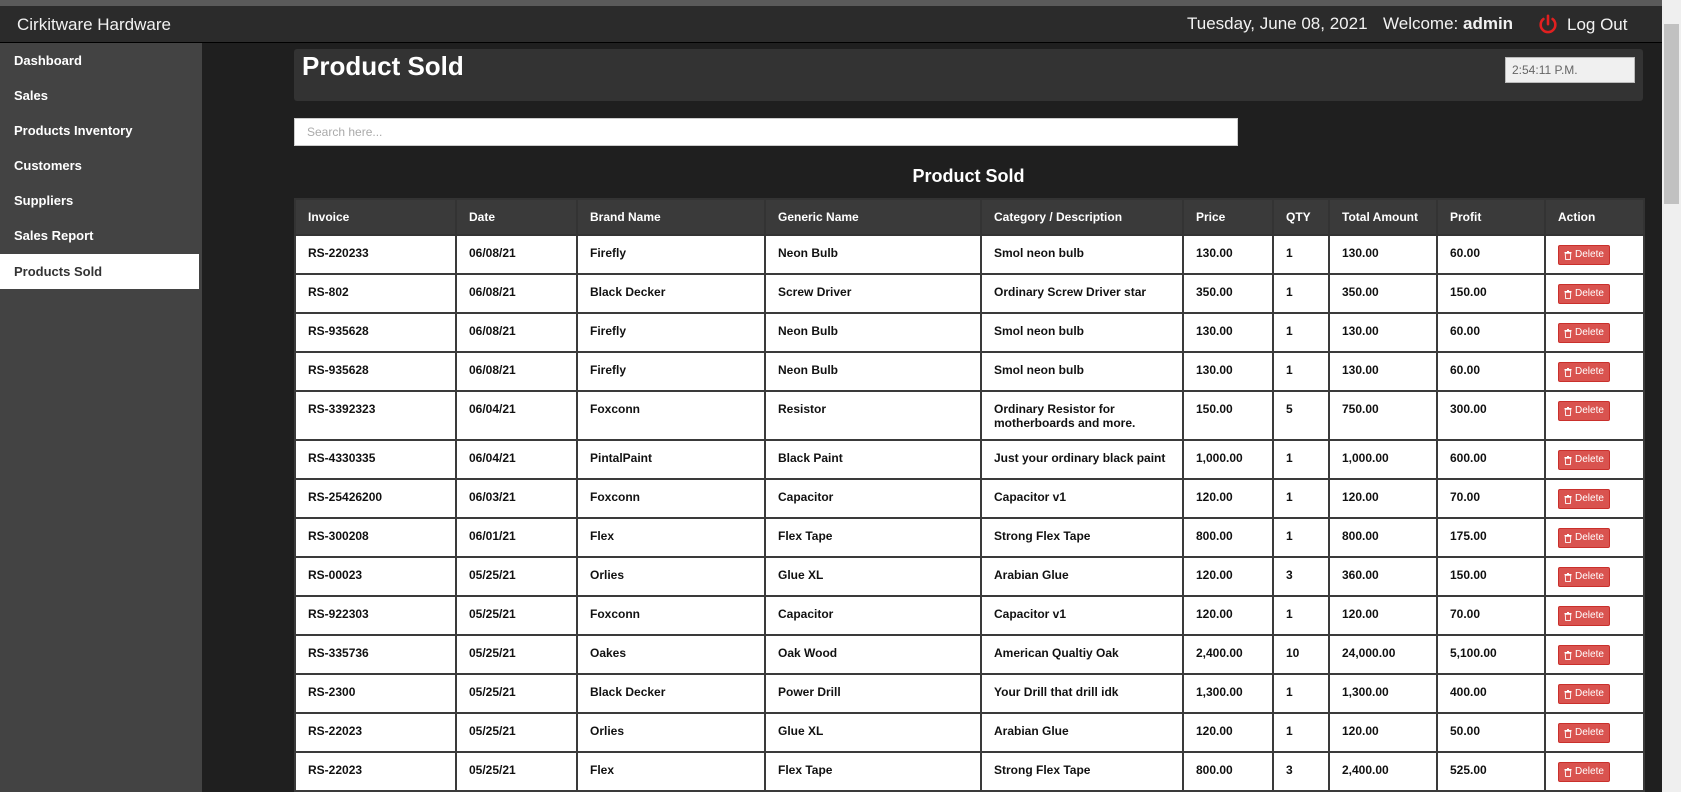  What do you see at coordinates (671, 332) in the screenshot?
I see `table-cell: Firefly` at bounding box center [671, 332].